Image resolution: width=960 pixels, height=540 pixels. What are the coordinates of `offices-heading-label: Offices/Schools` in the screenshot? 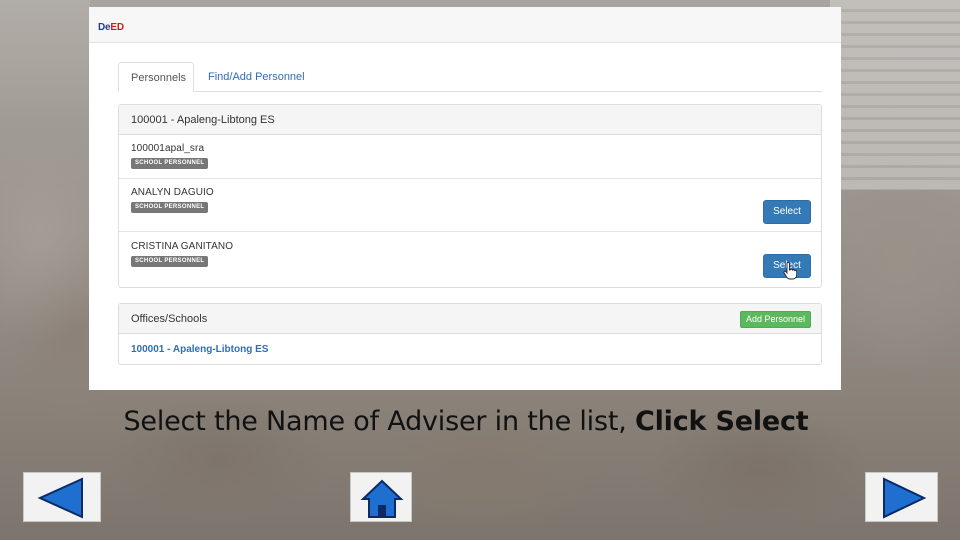 It's located at (169, 319).